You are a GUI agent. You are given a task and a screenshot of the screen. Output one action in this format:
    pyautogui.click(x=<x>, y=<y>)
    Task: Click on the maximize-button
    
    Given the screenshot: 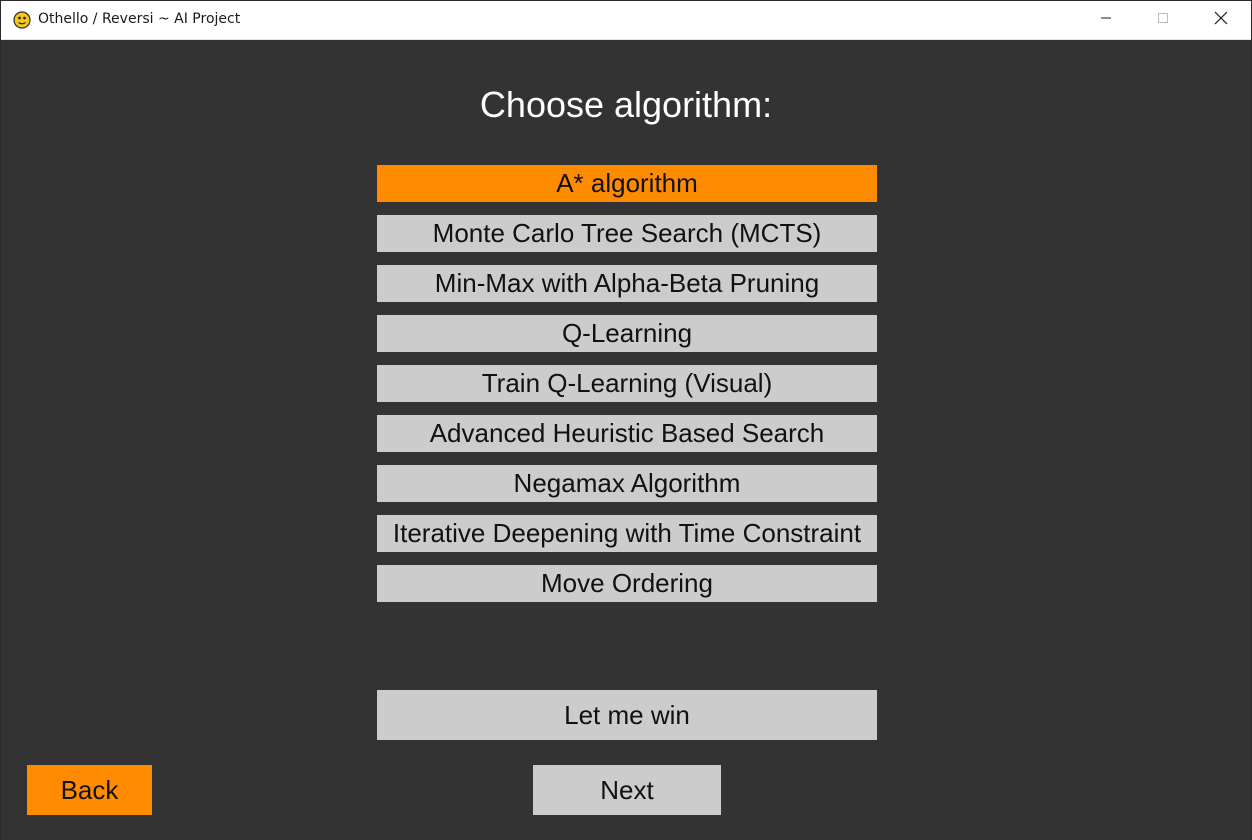 What is the action you would take?
    pyautogui.click(x=1163, y=20)
    